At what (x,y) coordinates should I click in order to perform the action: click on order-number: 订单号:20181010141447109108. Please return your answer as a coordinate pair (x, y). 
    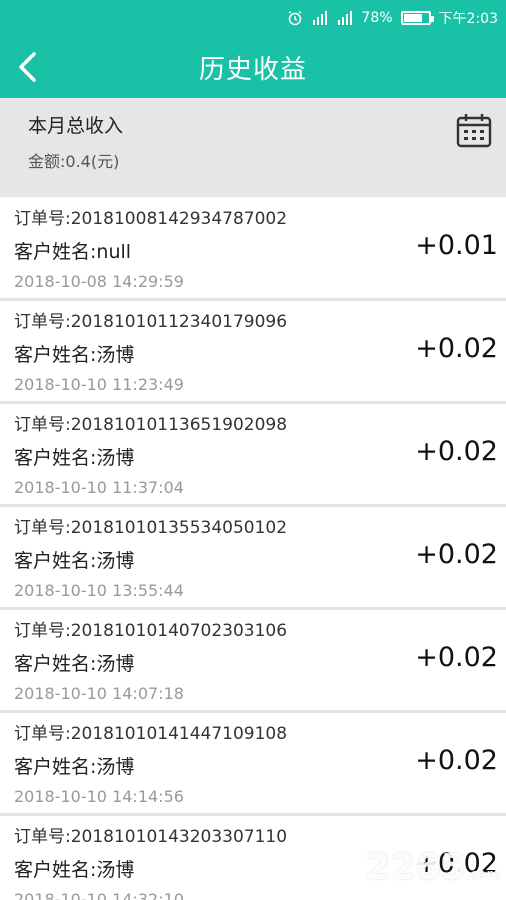
    Looking at the image, I should click on (151, 734).